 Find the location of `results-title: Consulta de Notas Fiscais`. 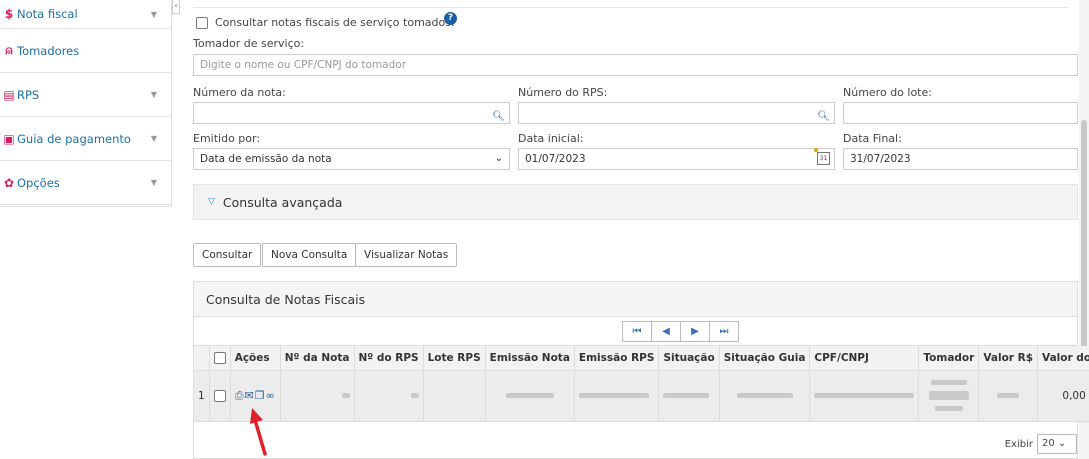

results-title: Consulta de Notas Fiscais is located at coordinates (635, 299).